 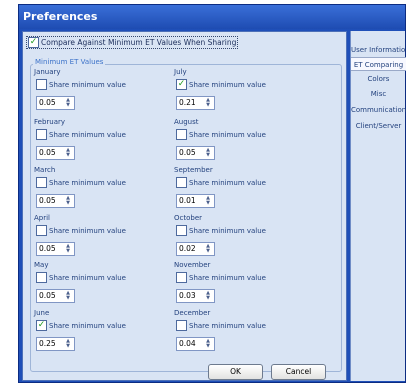 I want to click on share-minimum-june-checkbox: ✓ Share minimum value, so click(x=81, y=325).